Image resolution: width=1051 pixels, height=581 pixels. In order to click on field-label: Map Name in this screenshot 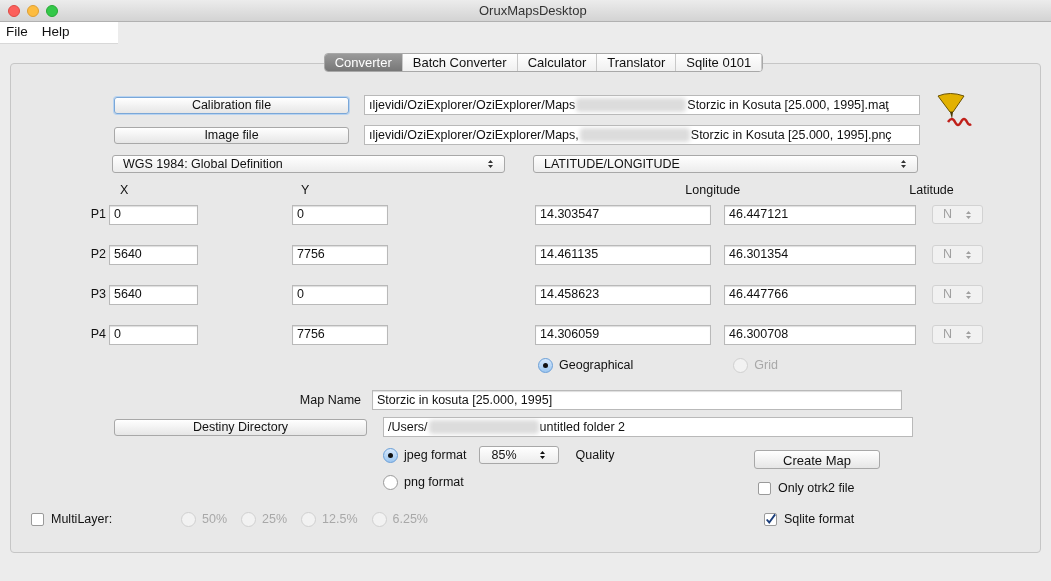, I will do `click(330, 400)`.